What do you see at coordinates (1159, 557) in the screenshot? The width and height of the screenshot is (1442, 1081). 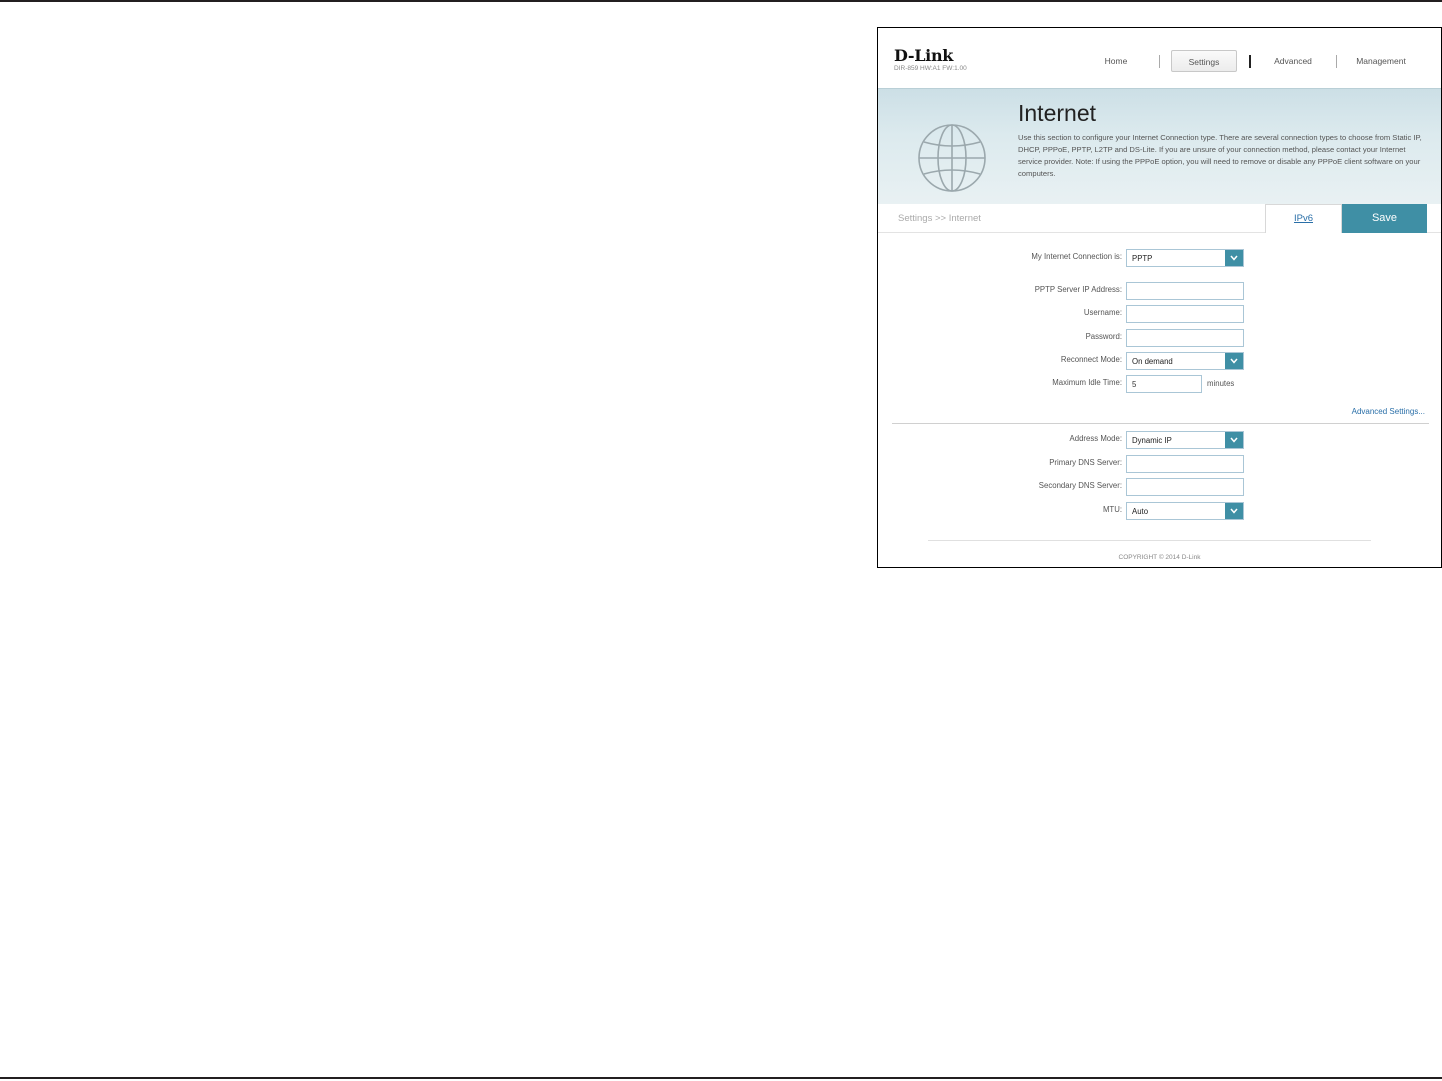 I see `copyright-text: COPYRIGHT © 2014 D-Link` at bounding box center [1159, 557].